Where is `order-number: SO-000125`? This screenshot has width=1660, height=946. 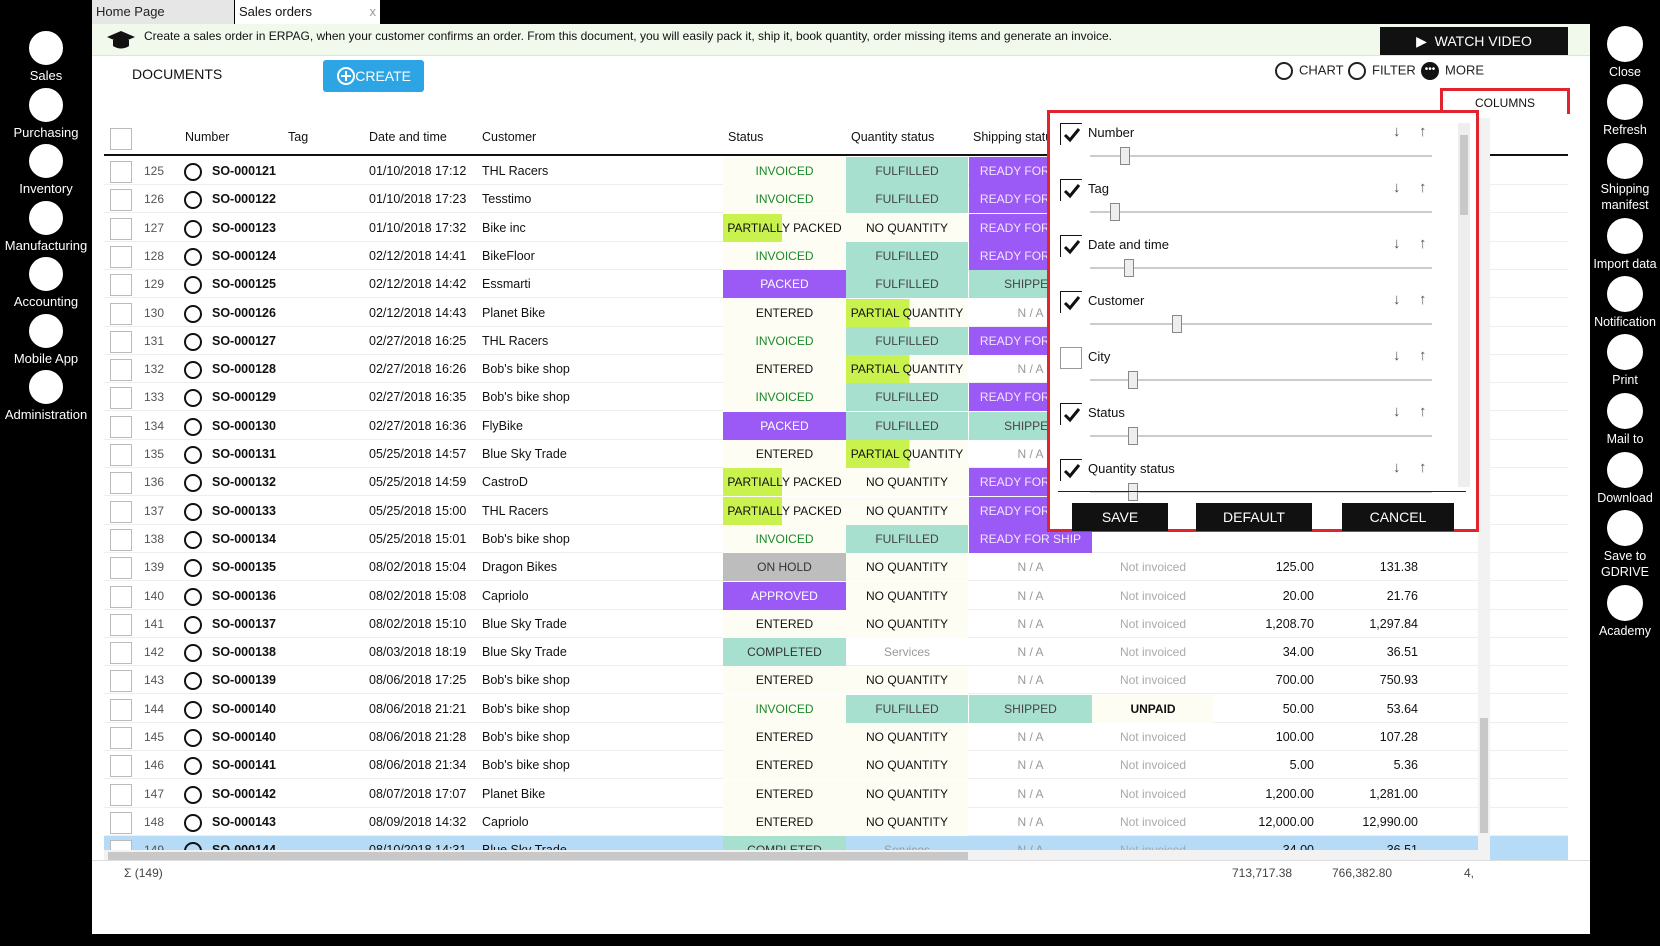
order-number: SO-000125 is located at coordinates (244, 284).